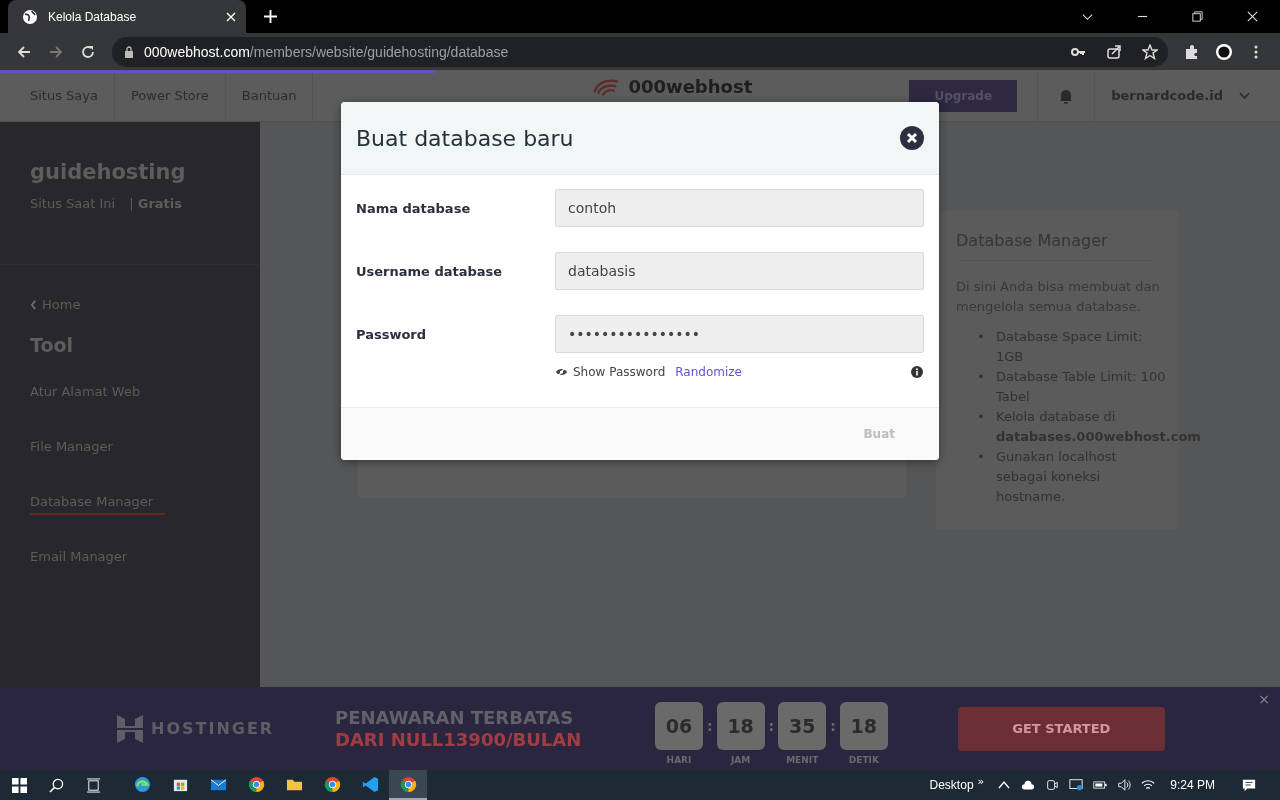 This screenshot has width=1280, height=800. Describe the element at coordinates (1150, 51) in the screenshot. I see `star-icon` at that location.